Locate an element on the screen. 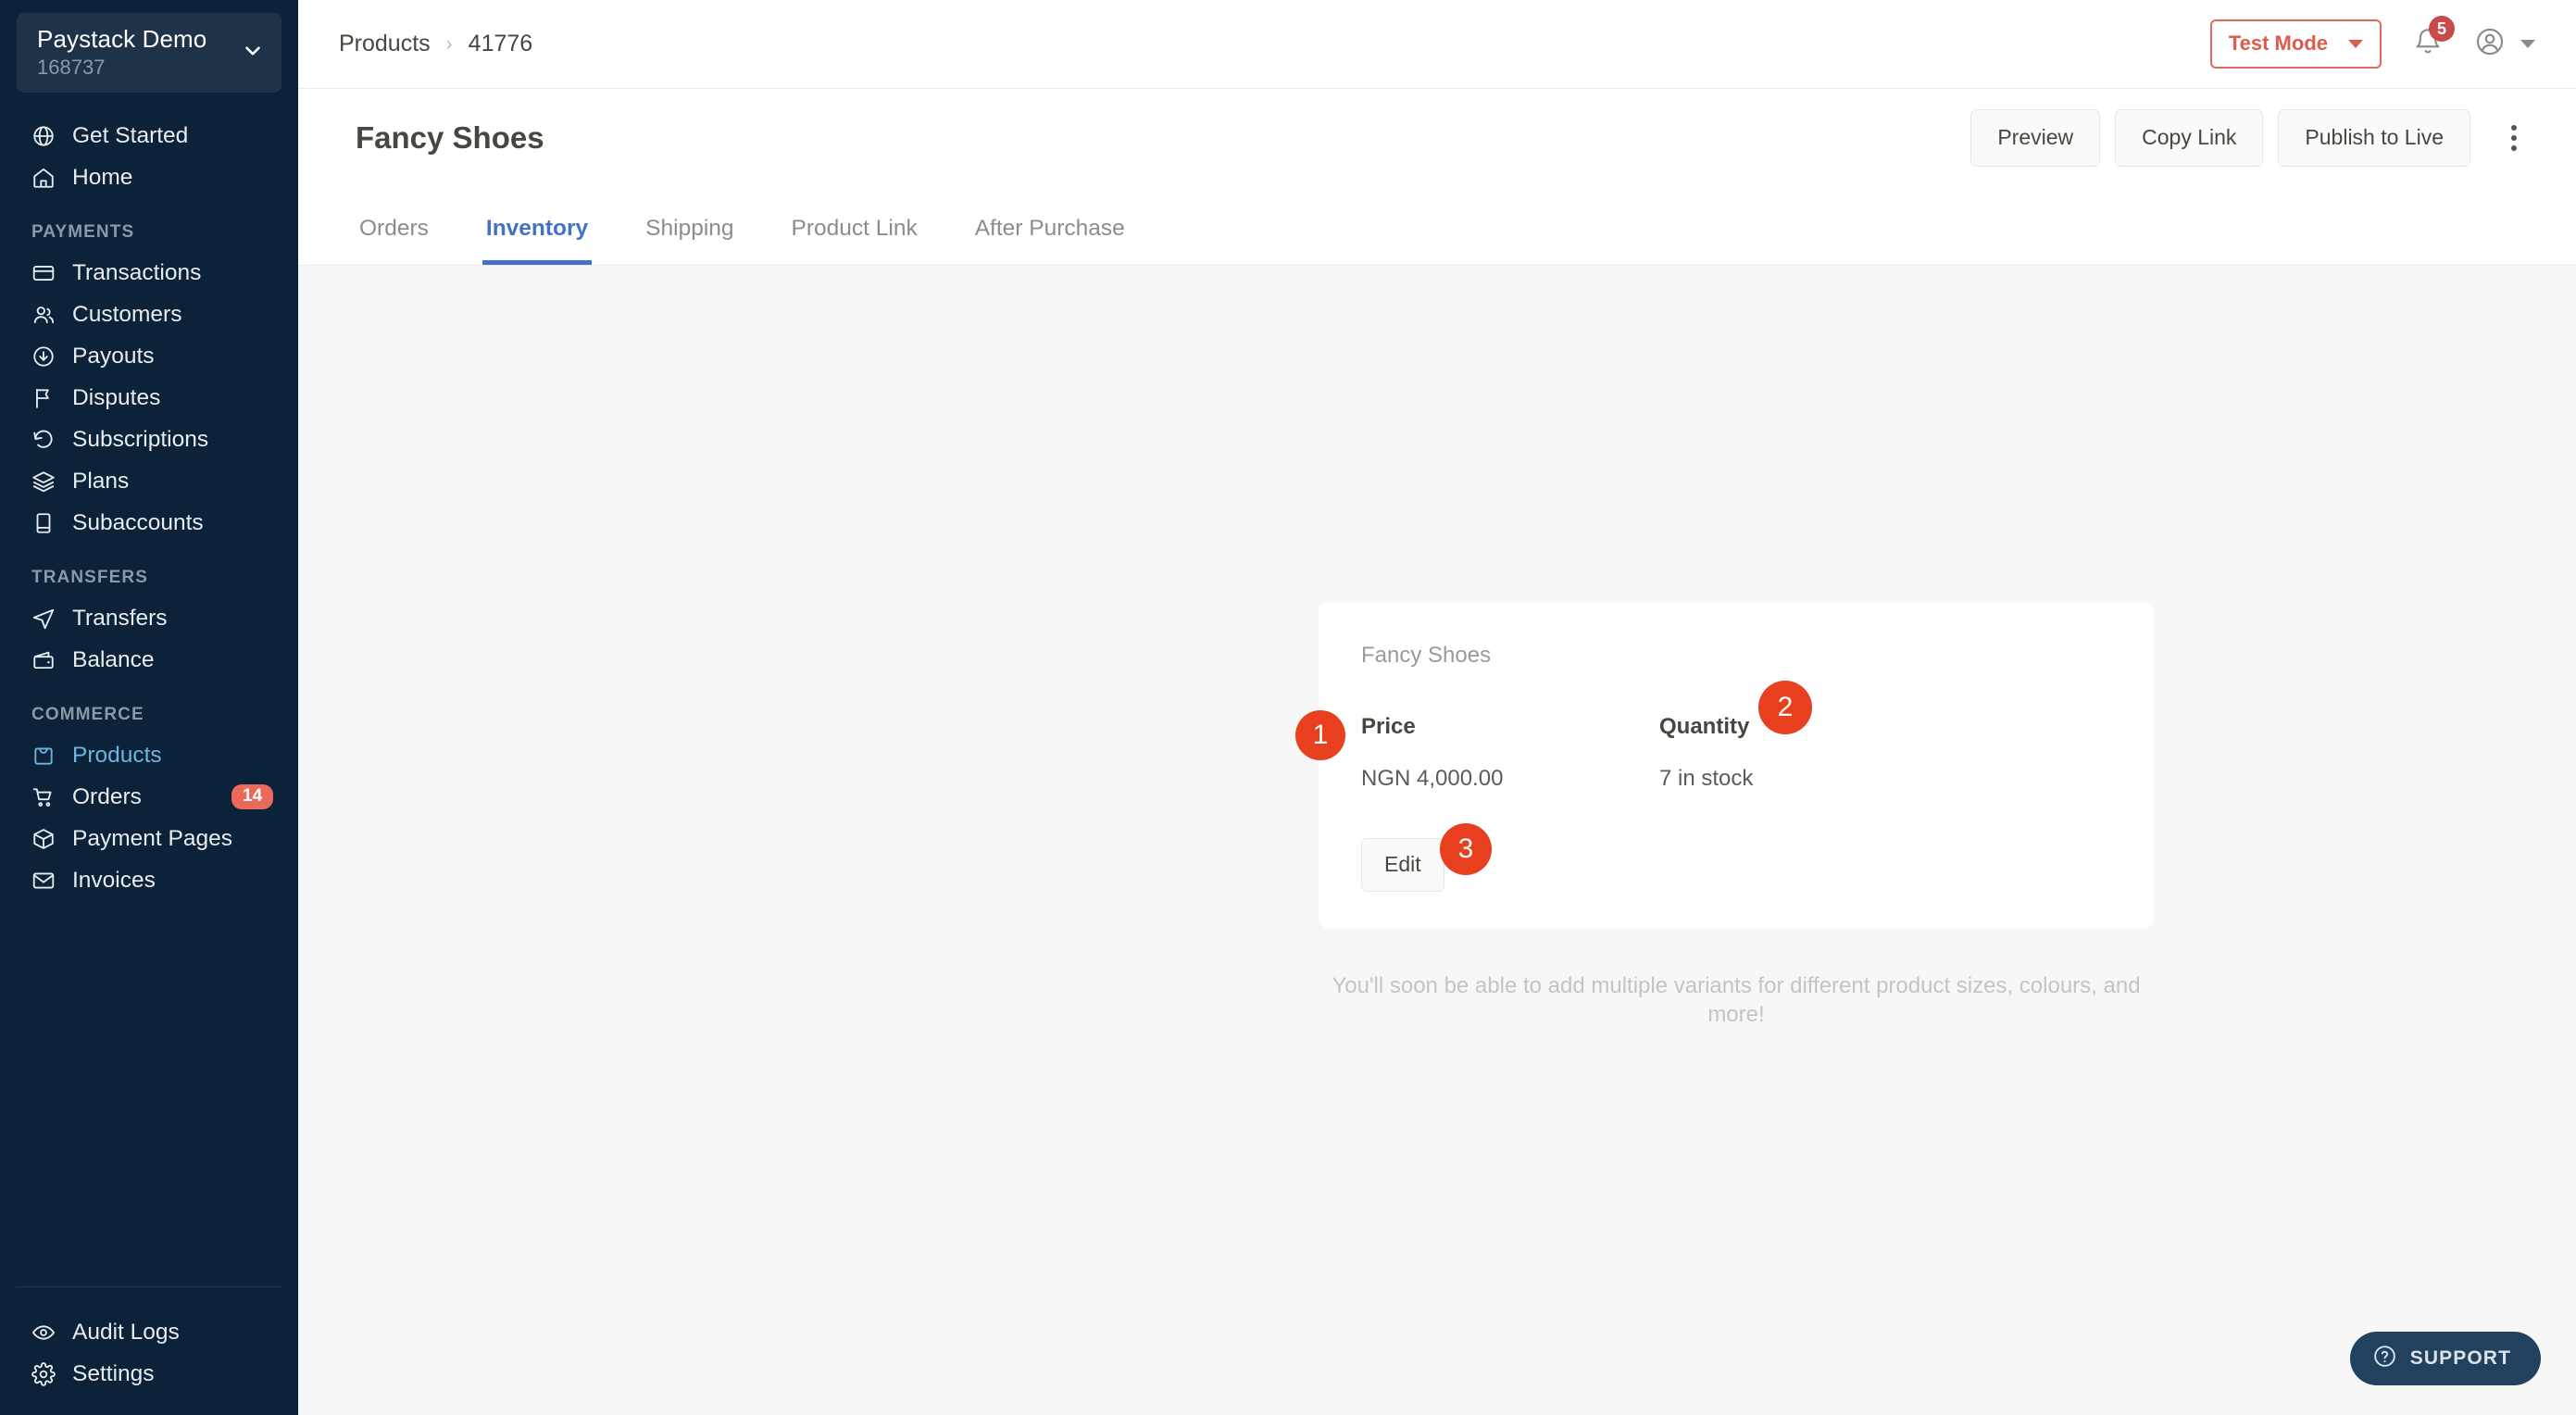  sidebar-item-balance: Balance is located at coordinates (149, 660).